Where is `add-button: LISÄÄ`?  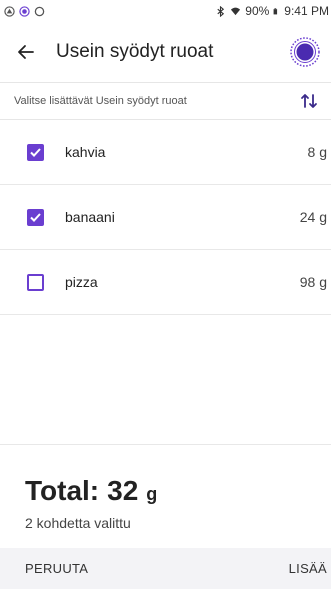
add-button: LISÄÄ is located at coordinates (308, 568).